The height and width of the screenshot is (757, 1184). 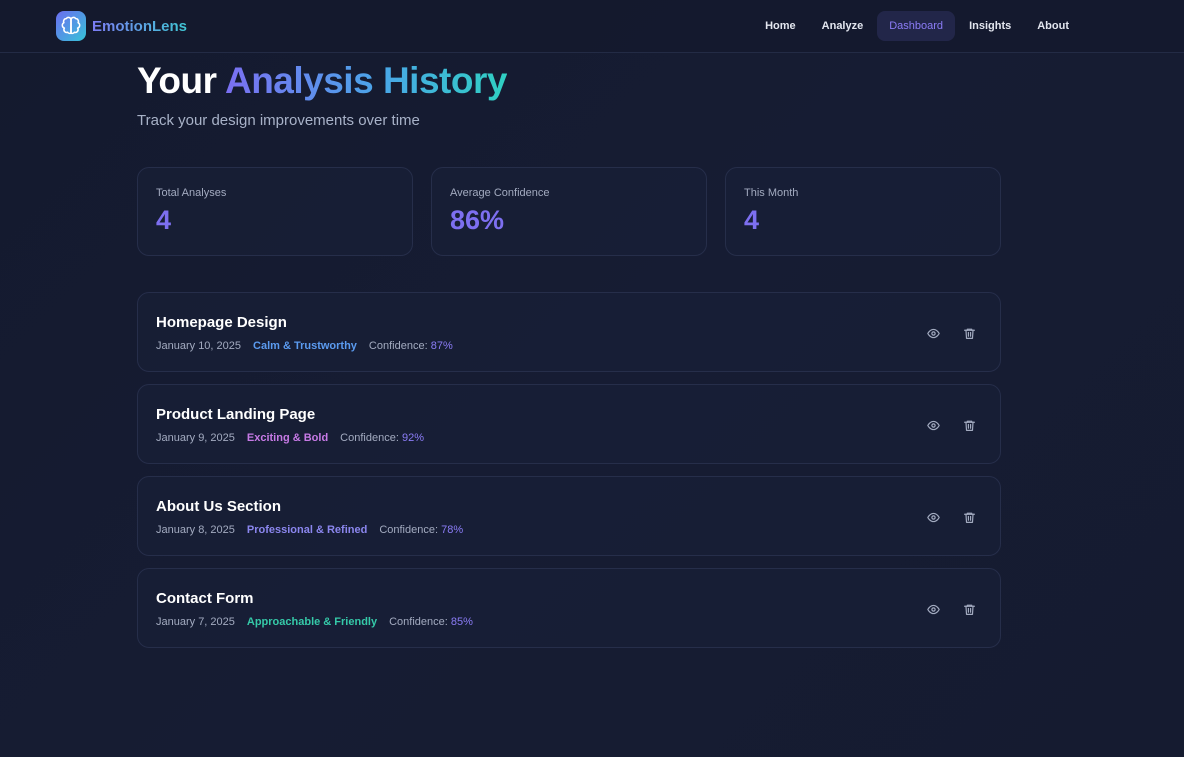 What do you see at coordinates (843, 26) in the screenshot?
I see `nav-analyze: Analyze` at bounding box center [843, 26].